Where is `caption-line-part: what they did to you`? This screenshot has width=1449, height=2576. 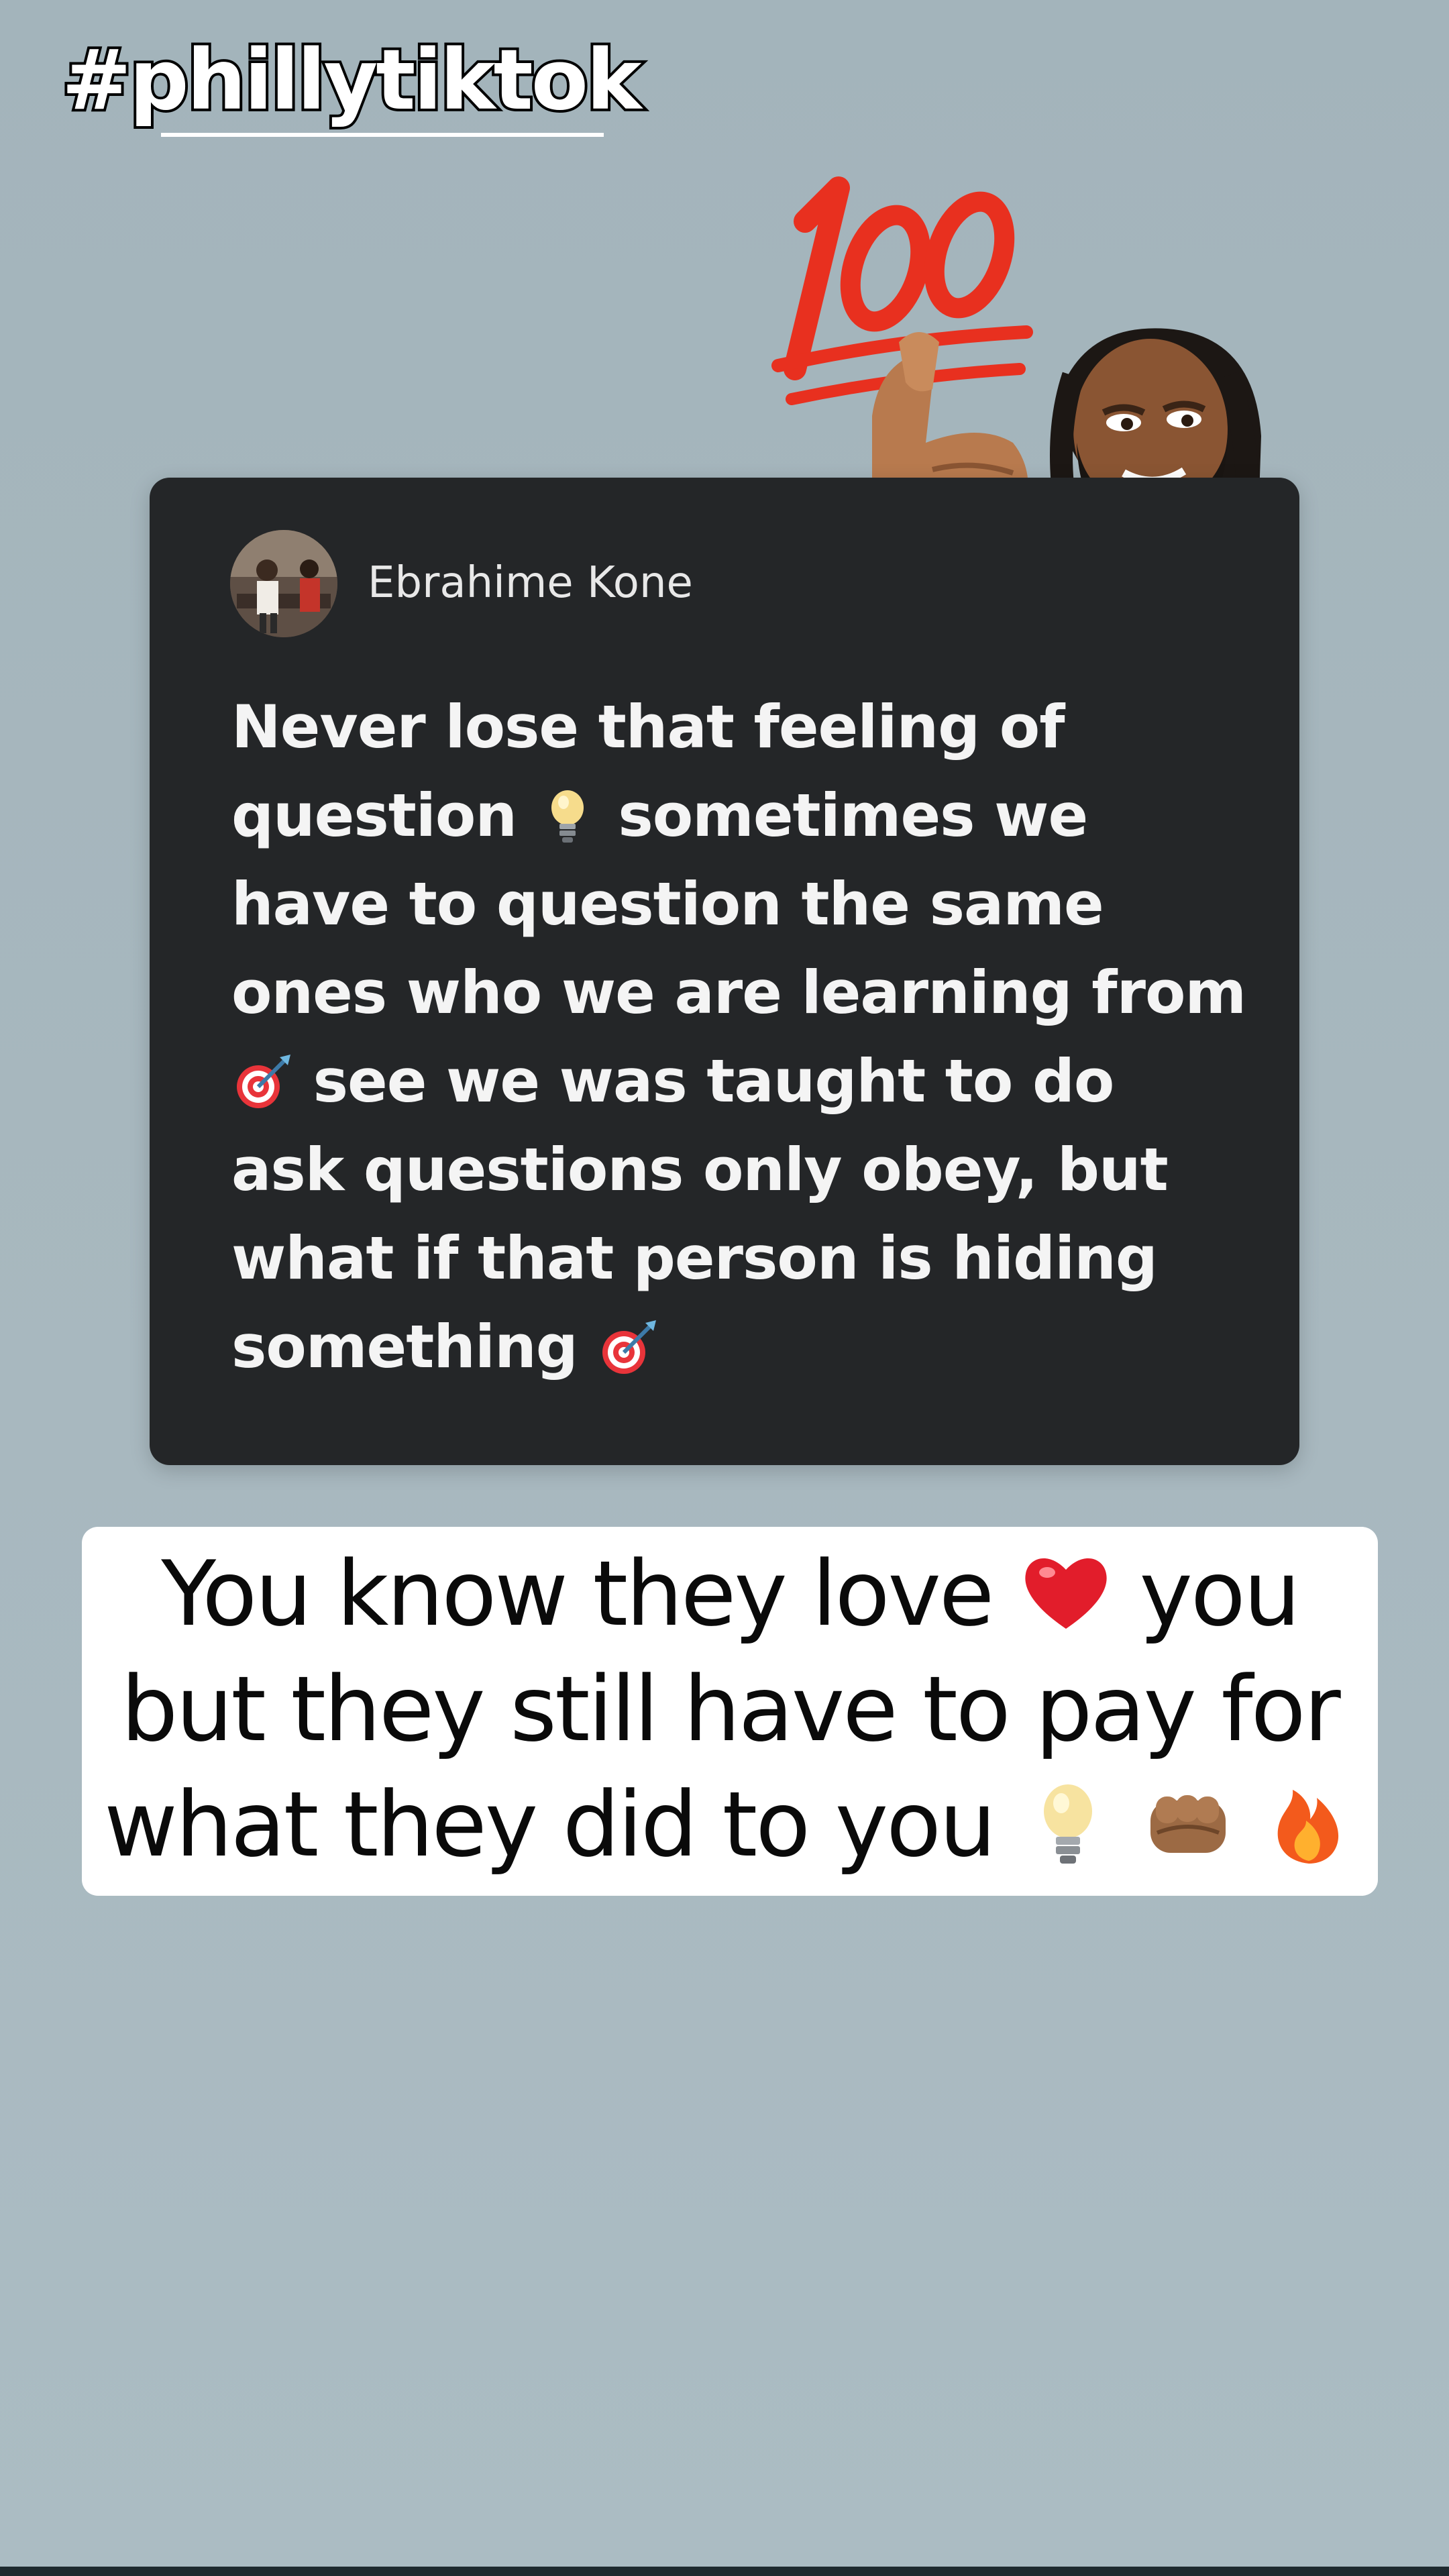
caption-line-part: what they did to you is located at coordinates (550, 1824).